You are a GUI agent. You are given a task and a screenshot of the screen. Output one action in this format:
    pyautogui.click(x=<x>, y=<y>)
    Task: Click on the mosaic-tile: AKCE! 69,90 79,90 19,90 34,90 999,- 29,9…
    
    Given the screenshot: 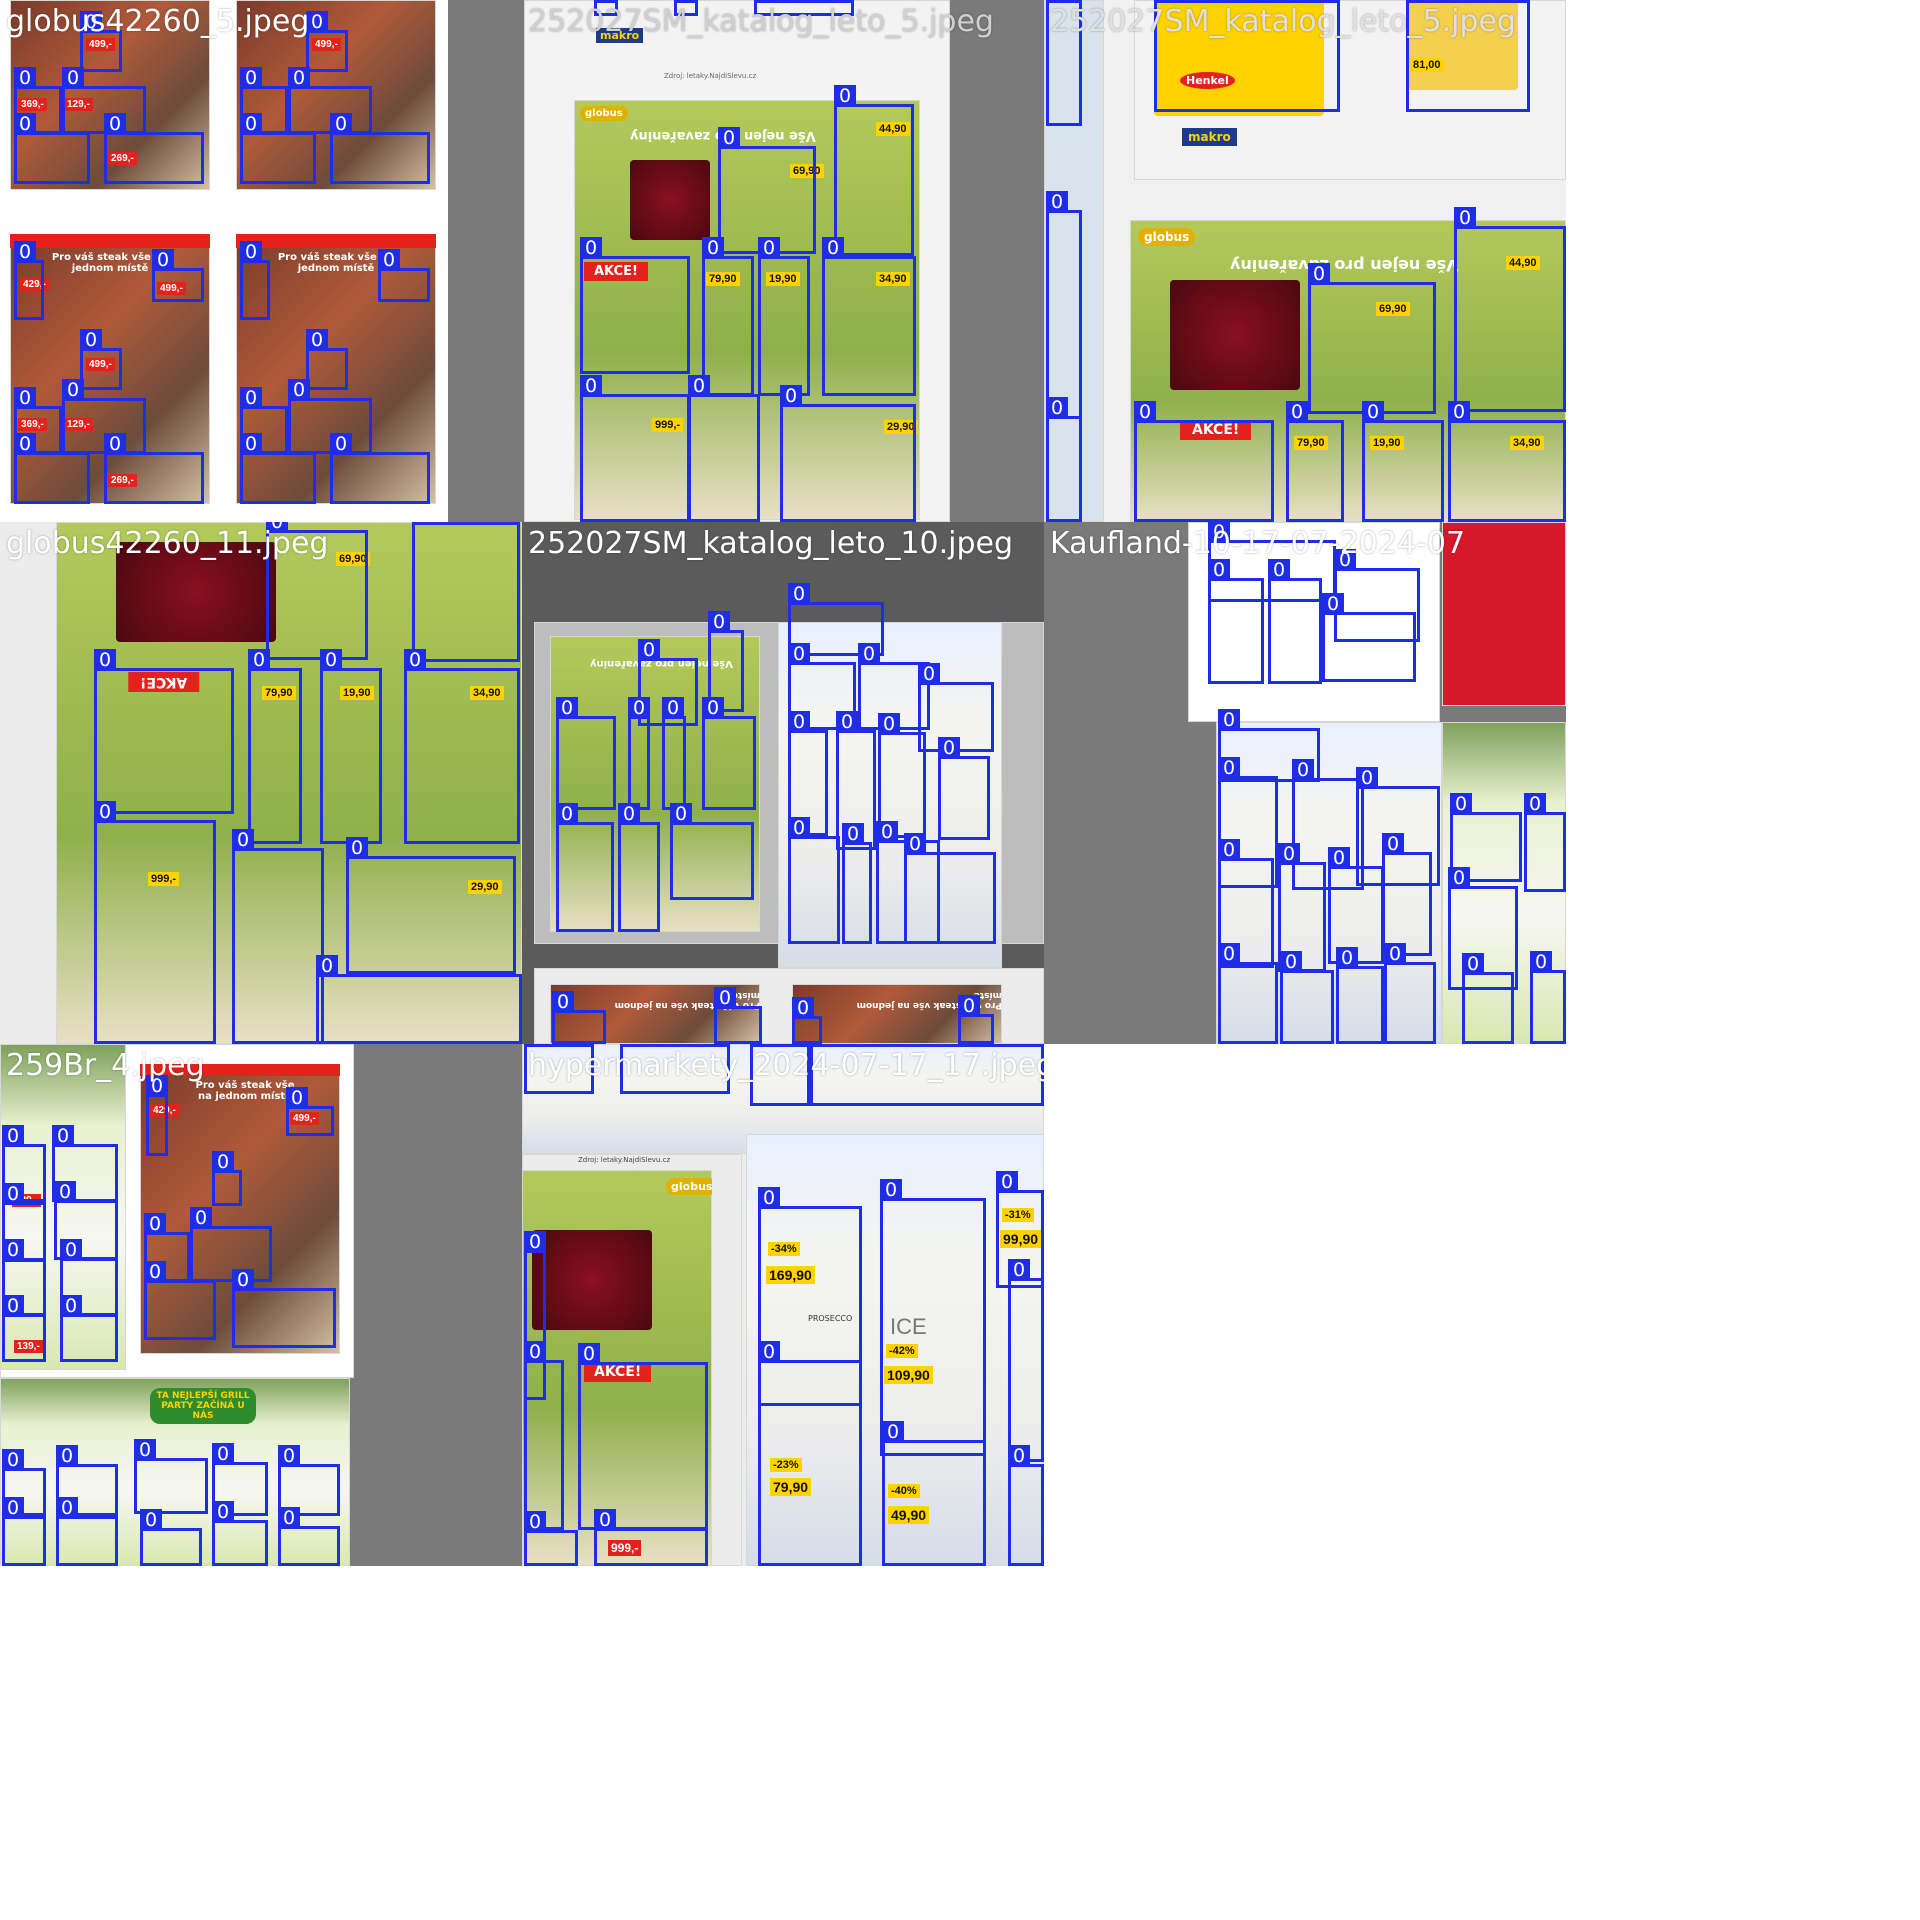 What is the action you would take?
    pyautogui.click(x=261, y=783)
    